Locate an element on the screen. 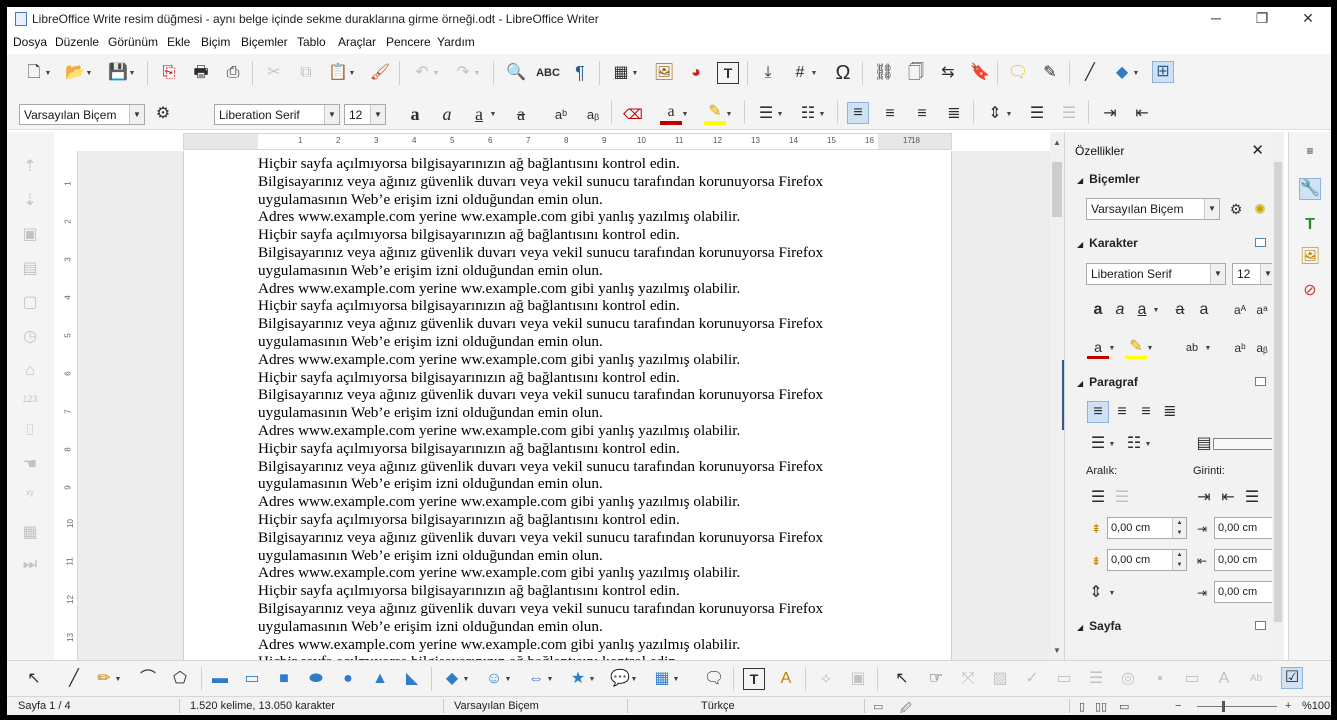 This screenshot has width=1337, height=720. symbol-shapes-dropdown-arrow: ▼ is located at coordinates (508, 679).